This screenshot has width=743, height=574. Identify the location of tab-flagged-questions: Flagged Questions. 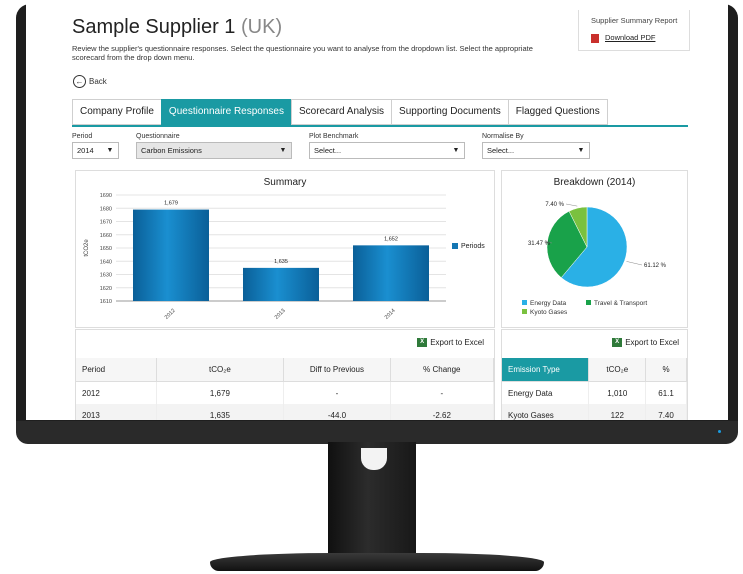
(557, 112).